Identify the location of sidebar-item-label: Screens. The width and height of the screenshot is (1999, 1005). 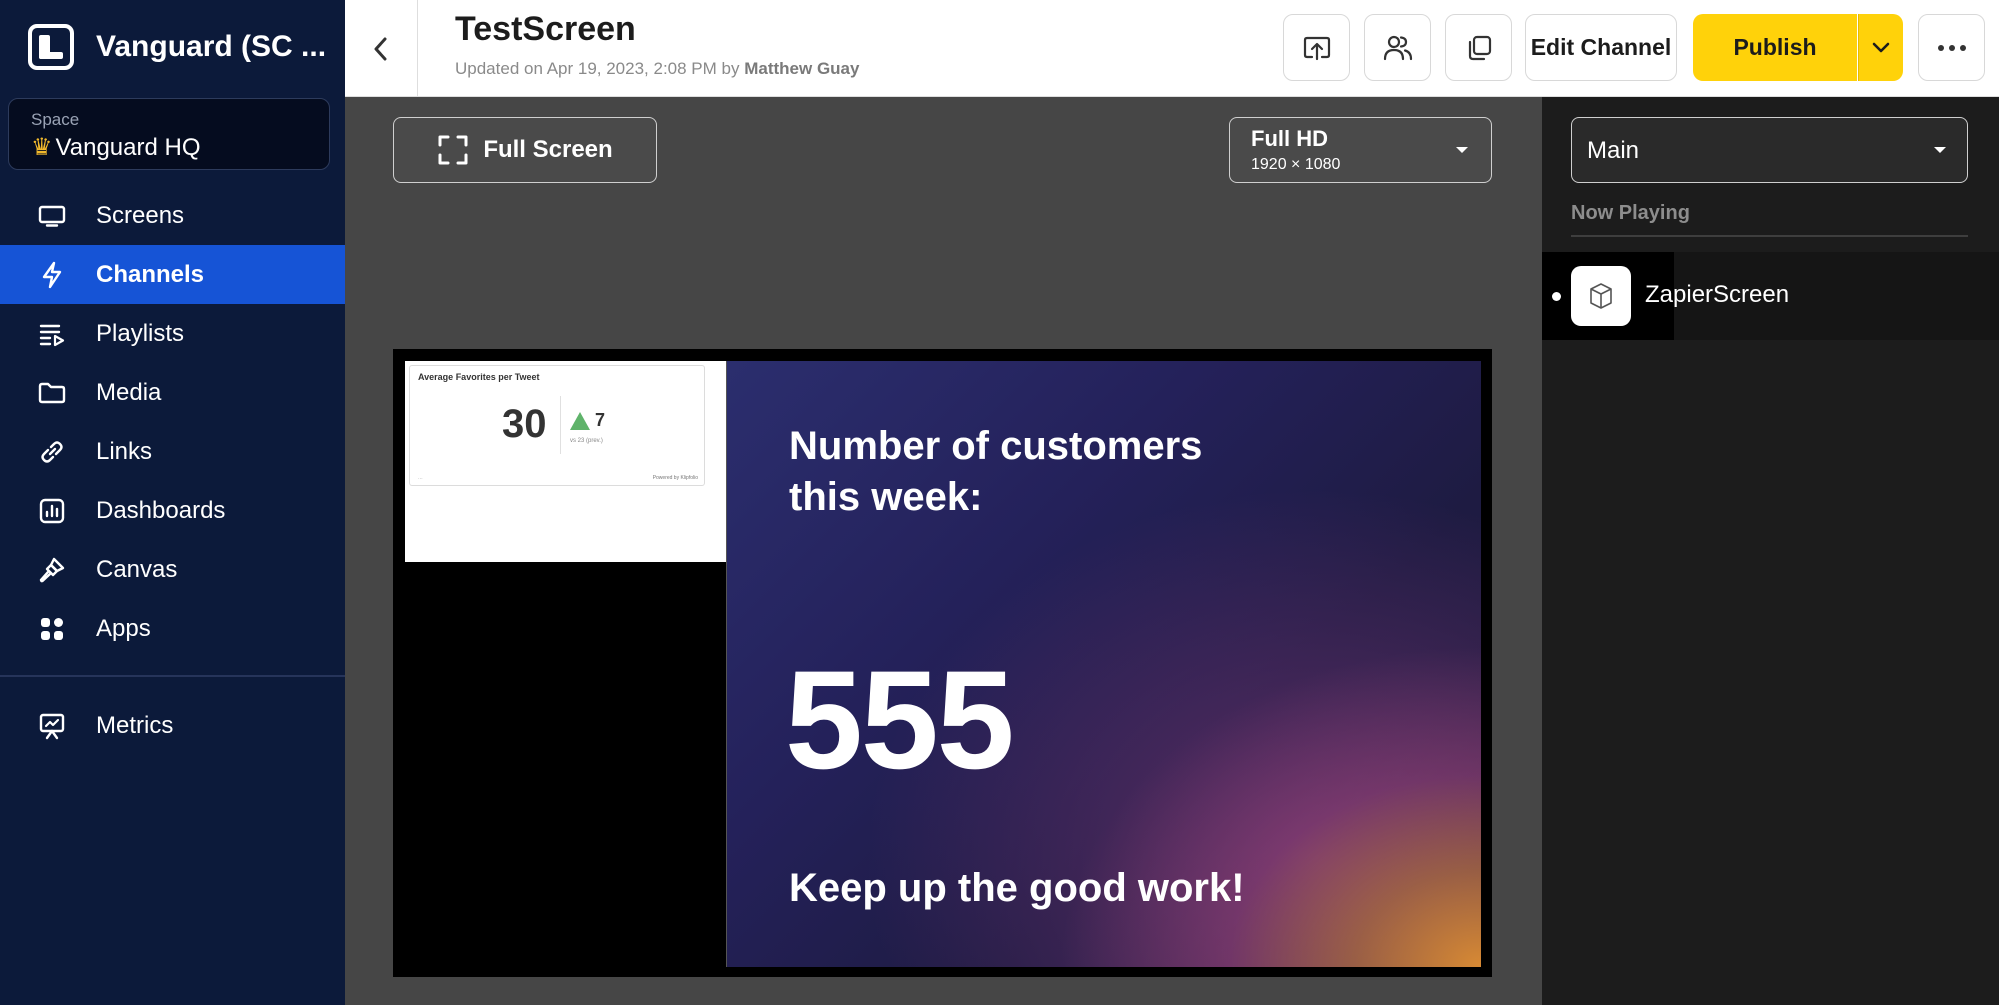
(140, 215).